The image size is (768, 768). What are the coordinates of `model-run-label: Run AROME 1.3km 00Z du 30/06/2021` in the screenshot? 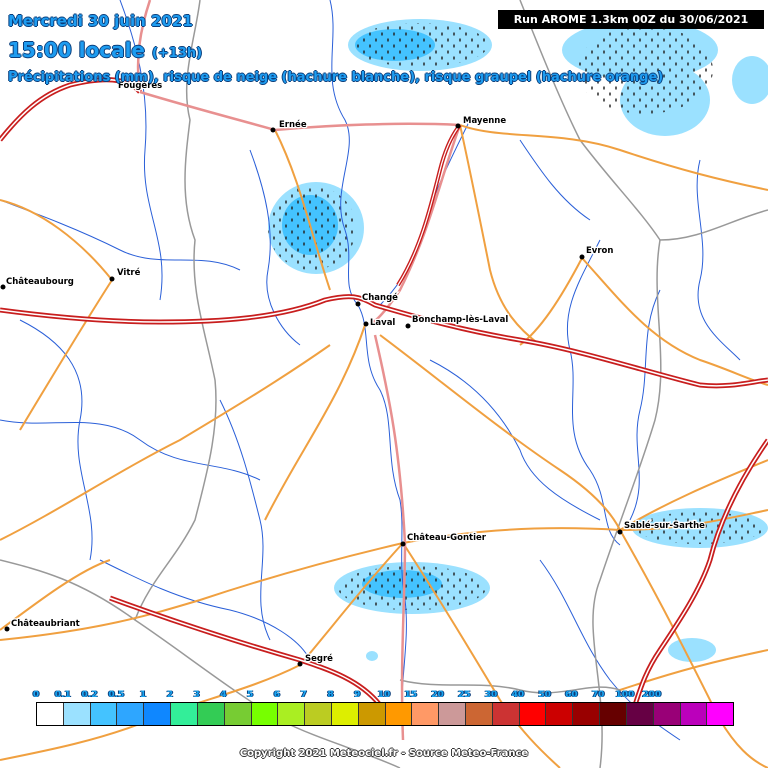 It's located at (631, 19).